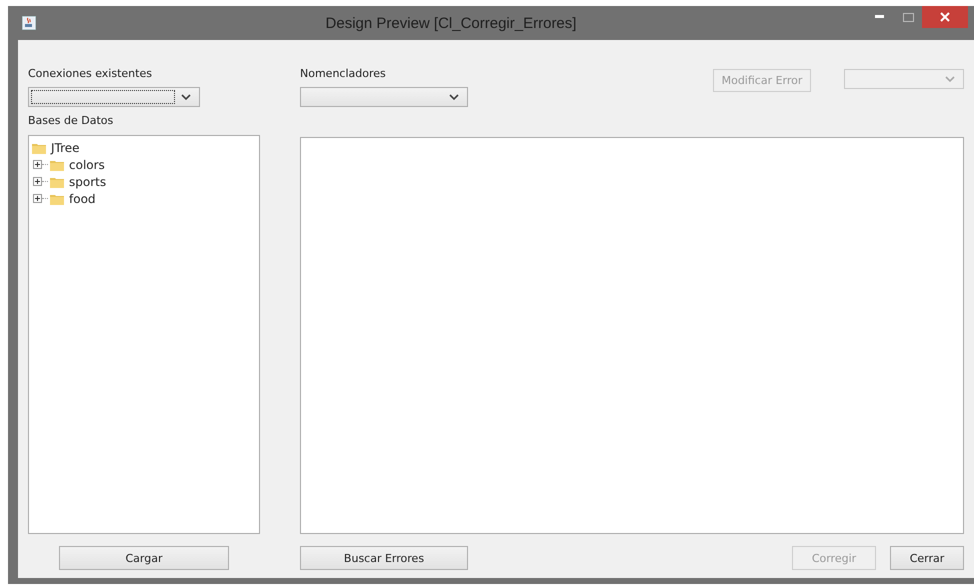 The height and width of the screenshot is (588, 974). What do you see at coordinates (927, 558) in the screenshot?
I see `button: Cerrar` at bounding box center [927, 558].